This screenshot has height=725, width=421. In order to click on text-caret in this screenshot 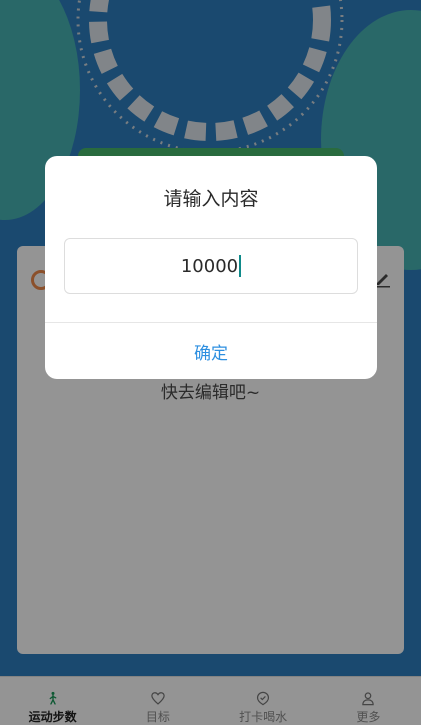, I will do `click(240, 266)`.